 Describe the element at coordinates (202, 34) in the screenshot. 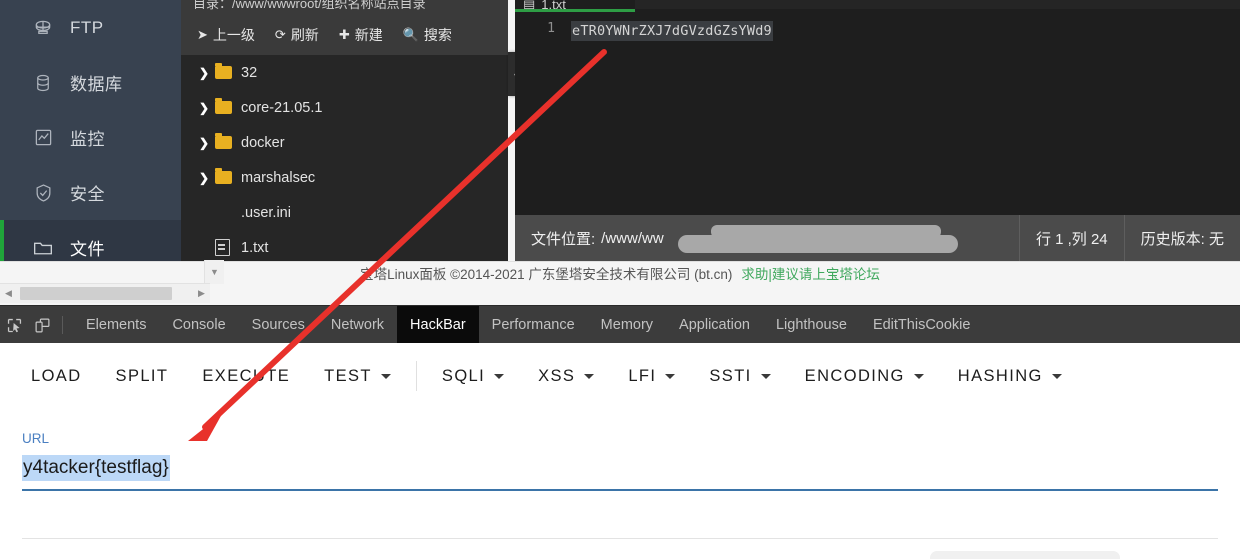

I see `arrow-up-level-icon: ➤` at that location.